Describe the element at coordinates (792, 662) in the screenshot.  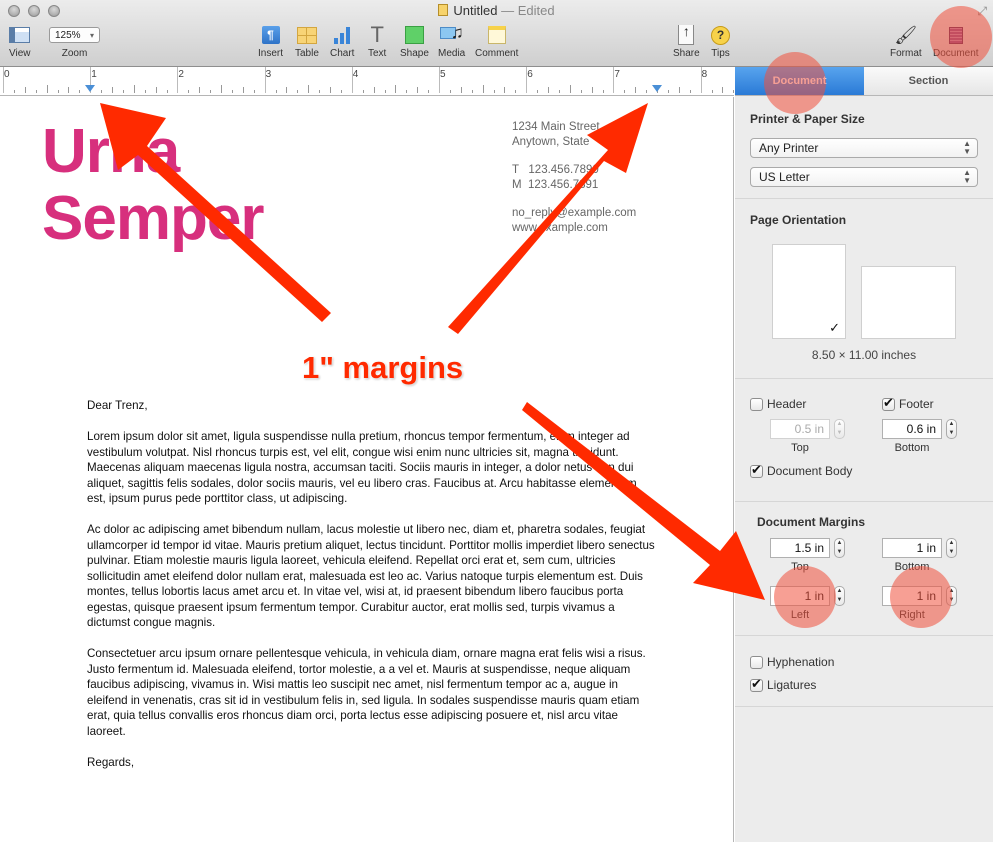
I see `hyphenation-checkbox-row: Hyphenation` at that location.